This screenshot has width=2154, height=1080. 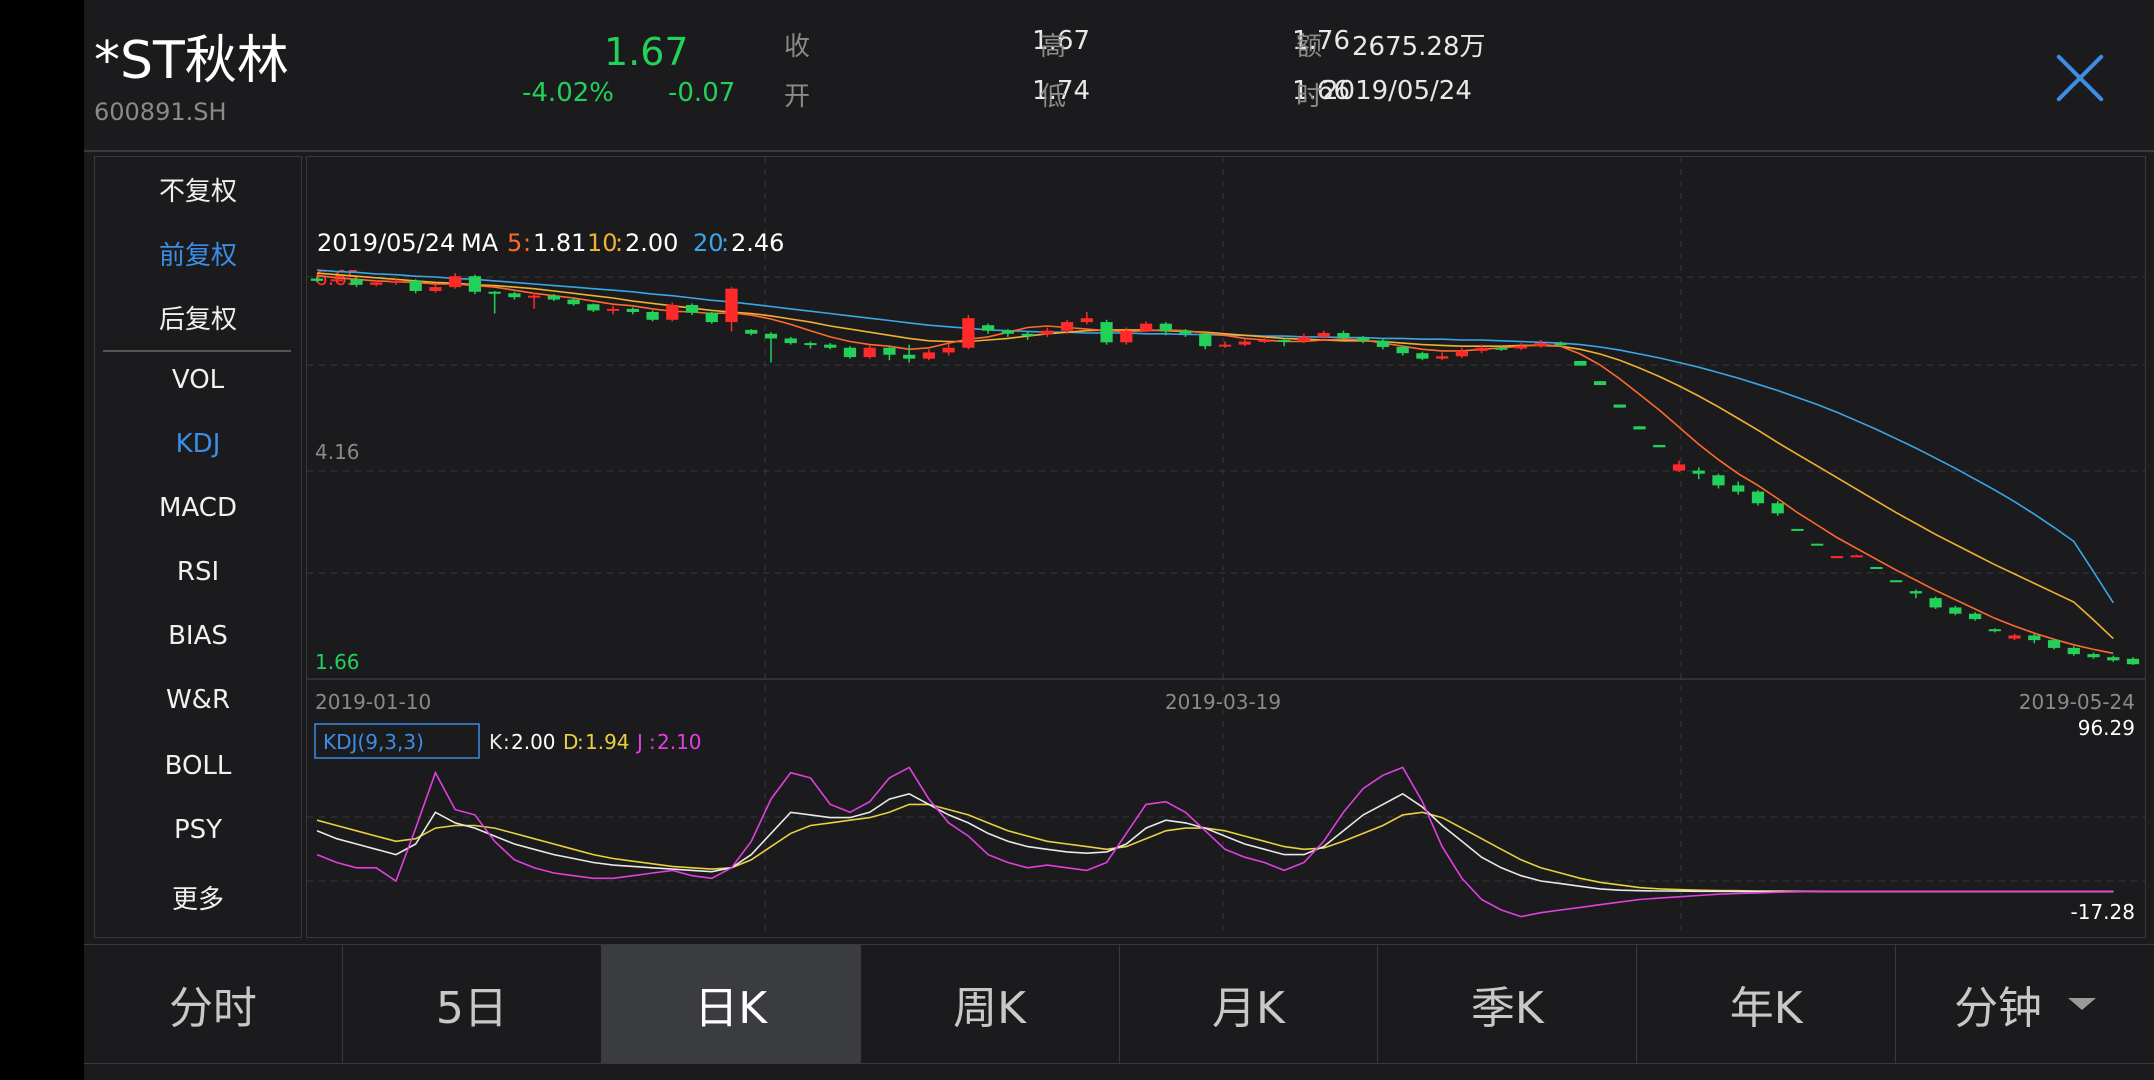 I want to click on sidebar-item-more: 更多, so click(x=198, y=897).